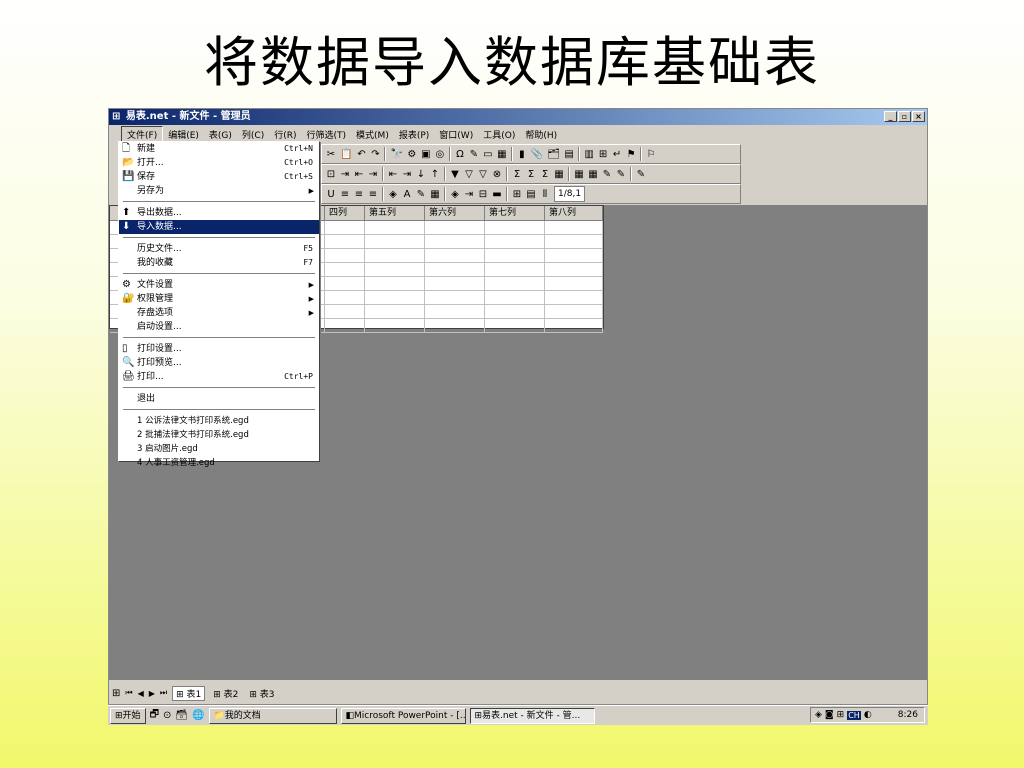  I want to click on toolbar-button-icon: ▬, so click(497, 194).